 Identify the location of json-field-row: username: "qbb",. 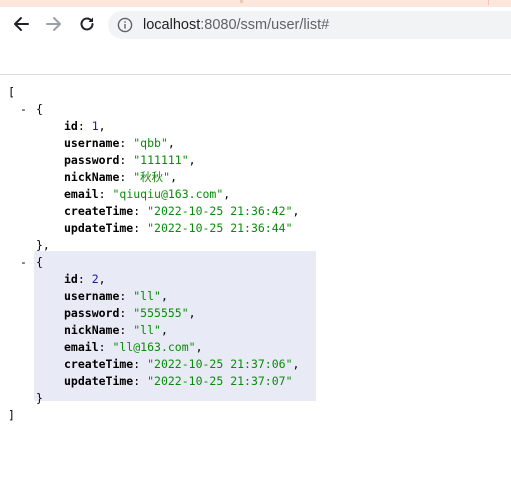
(119, 143).